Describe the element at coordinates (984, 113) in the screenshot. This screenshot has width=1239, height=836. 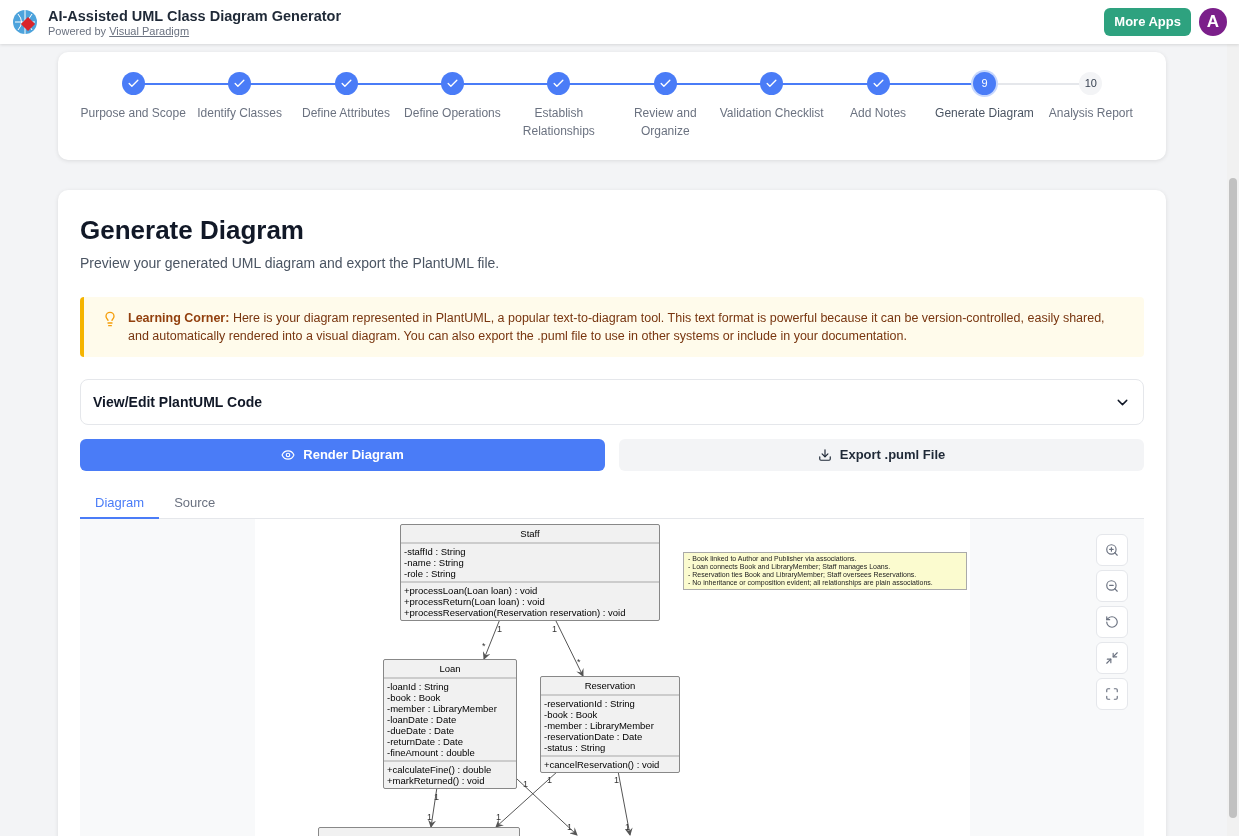
I see `step-label: Generate Diagram` at that location.